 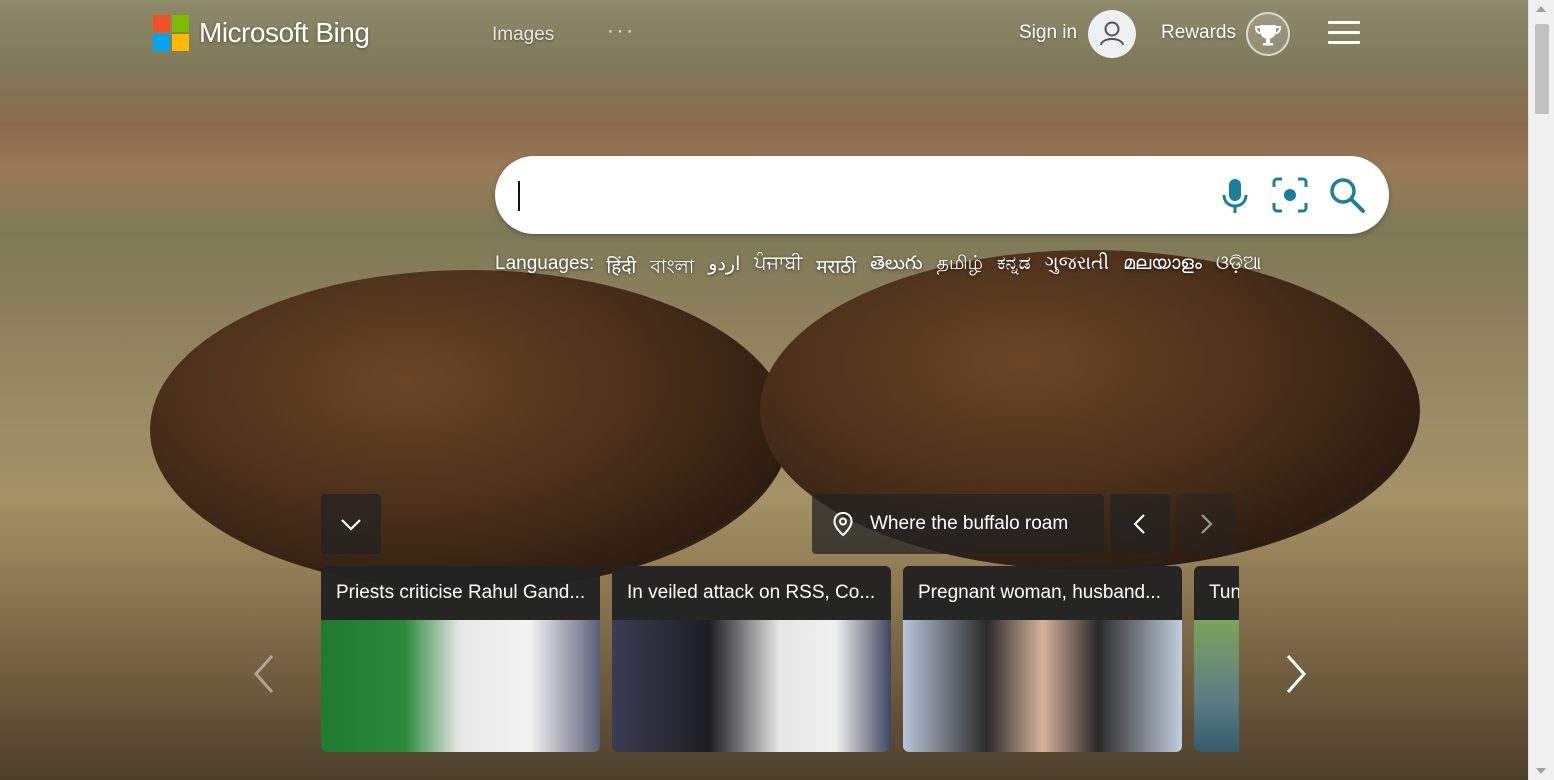 What do you see at coordinates (523, 35) in the screenshot?
I see `nav-images-link: Images` at bounding box center [523, 35].